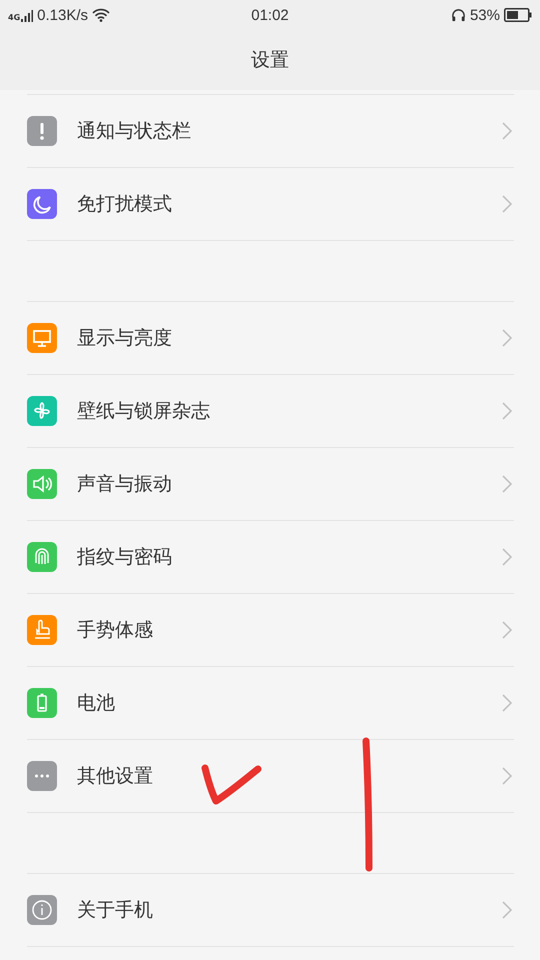  Describe the element at coordinates (518, 15) in the screenshot. I see `battery-icon` at that location.